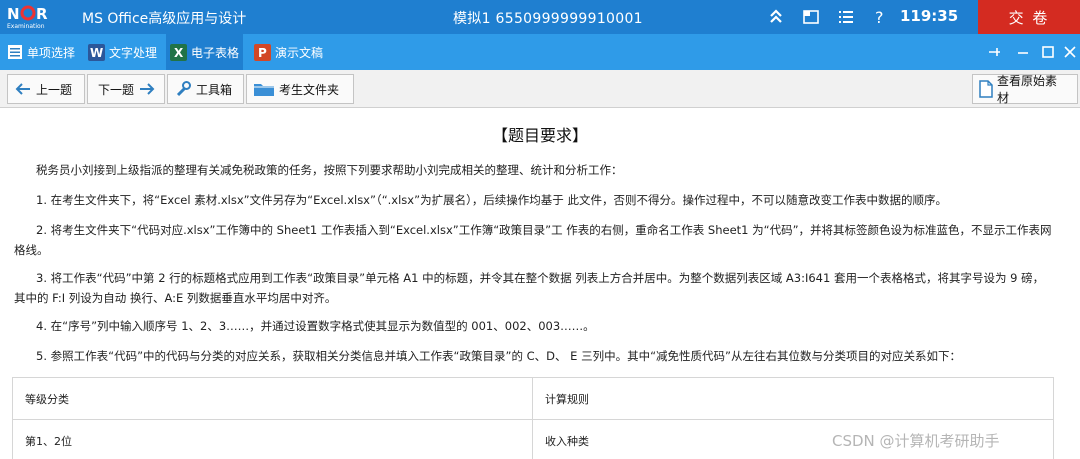 The width and height of the screenshot is (1080, 459). I want to click on window-icon, so click(811, 17).